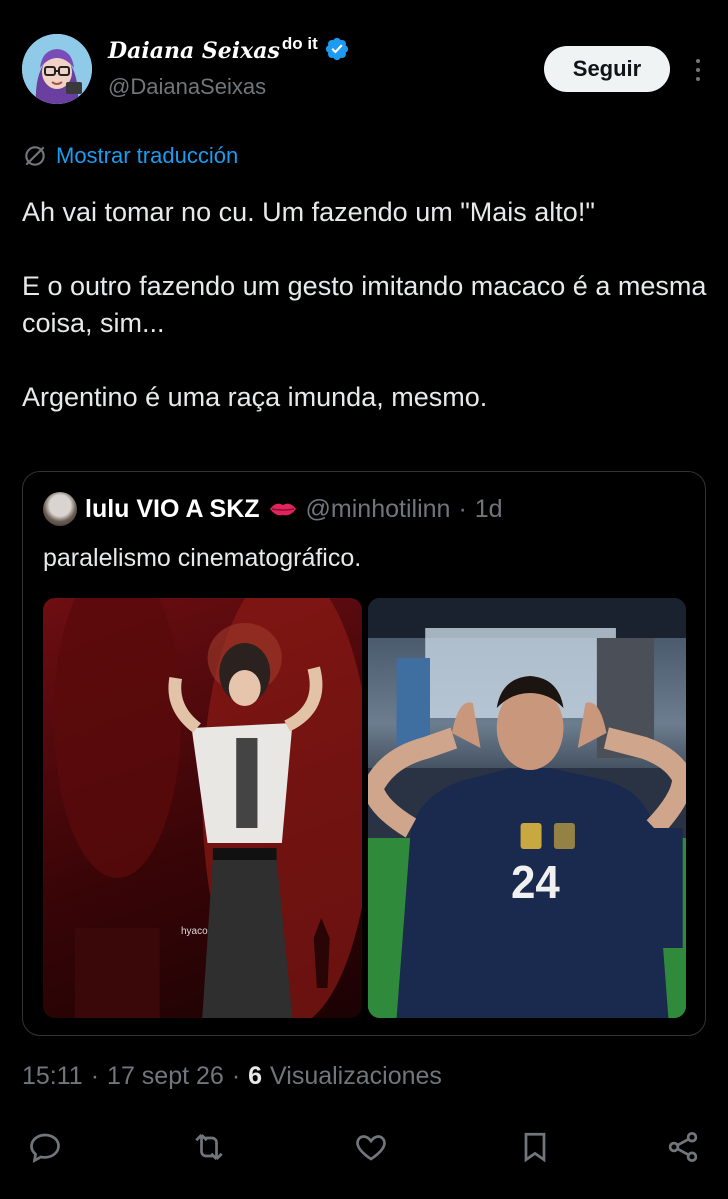 The image size is (728, 1199). What do you see at coordinates (371, 1147) in the screenshot?
I see `like-icon` at bounding box center [371, 1147].